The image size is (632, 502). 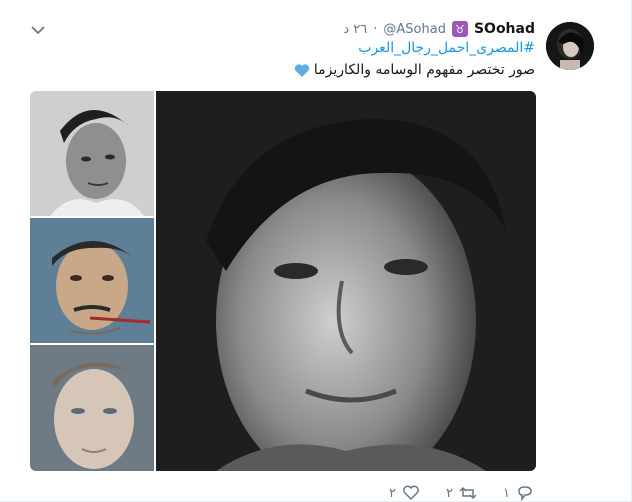 I want to click on retweet-button: ٢, so click(x=461, y=493).